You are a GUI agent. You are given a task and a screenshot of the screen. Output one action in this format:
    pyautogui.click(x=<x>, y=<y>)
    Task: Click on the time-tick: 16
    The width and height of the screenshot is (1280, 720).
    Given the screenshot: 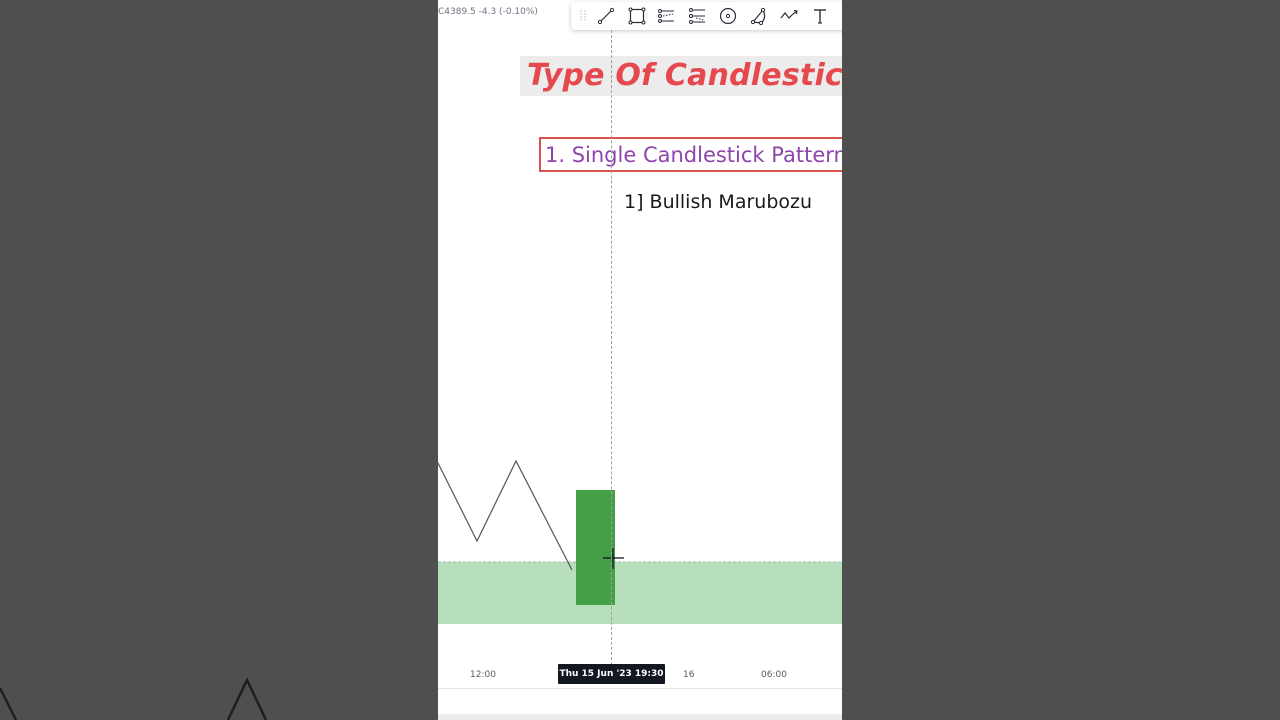 What is the action you would take?
    pyautogui.click(x=689, y=675)
    